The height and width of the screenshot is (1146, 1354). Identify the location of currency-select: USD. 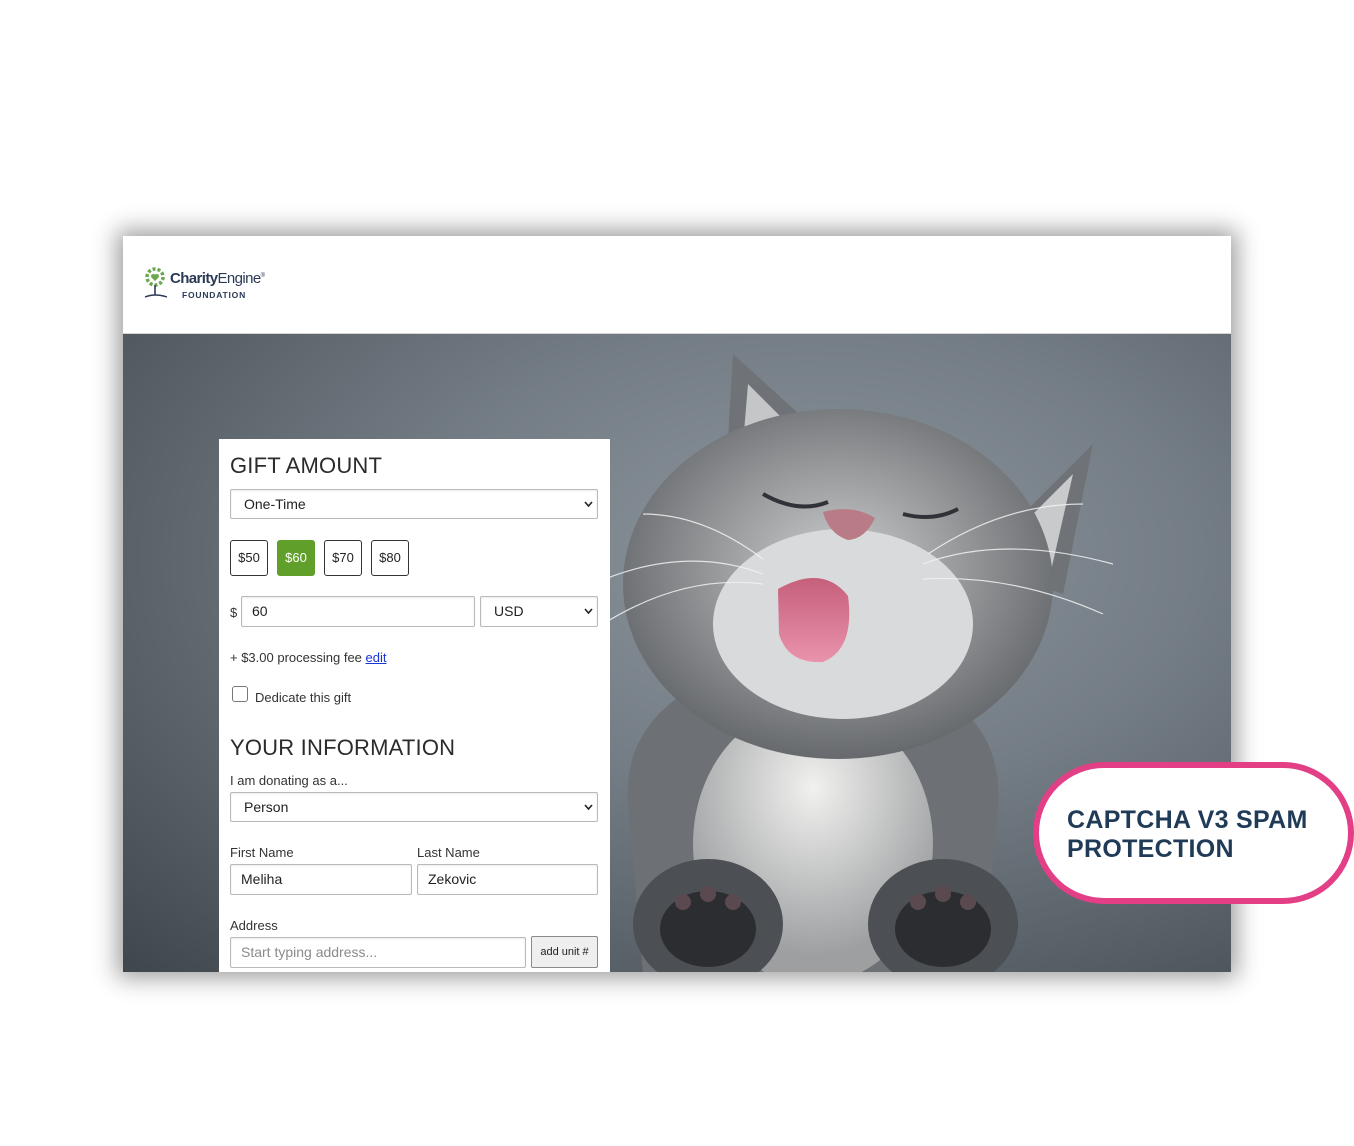
(539, 611).